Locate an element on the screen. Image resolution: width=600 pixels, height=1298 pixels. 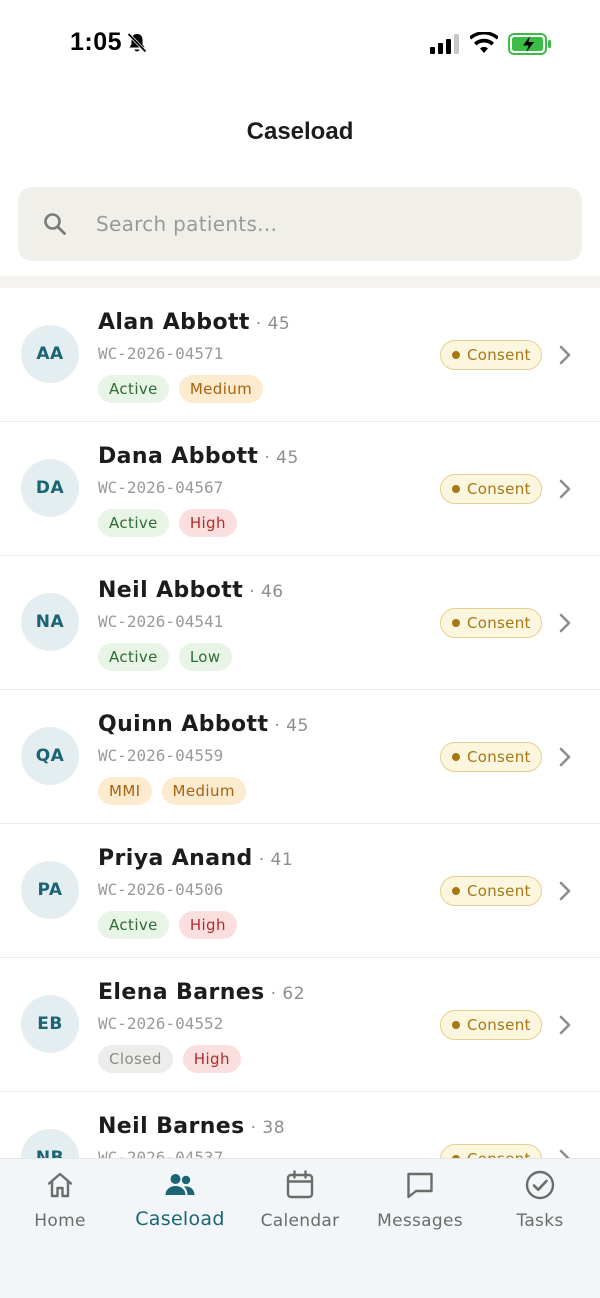
tab-bar: Home Caseload Calendar Messages Tasks is located at coordinates (300, 1228).